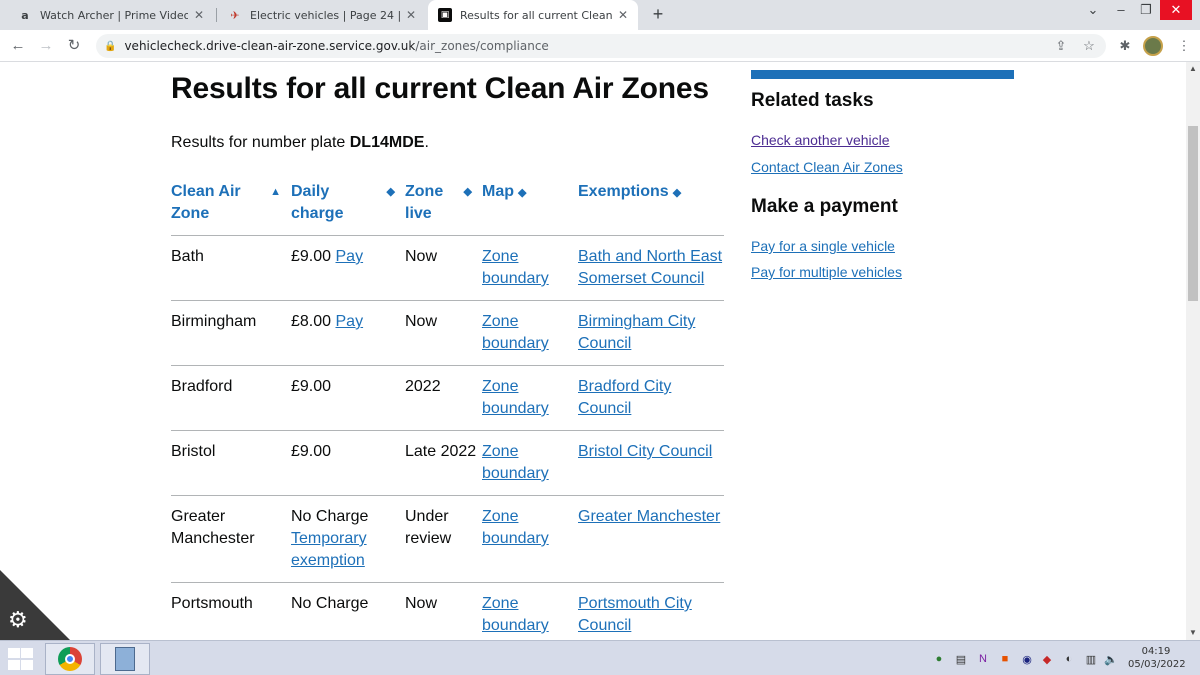 This screenshot has width=1200, height=675. Describe the element at coordinates (1153, 46) in the screenshot. I see `profile-avatar` at that location.